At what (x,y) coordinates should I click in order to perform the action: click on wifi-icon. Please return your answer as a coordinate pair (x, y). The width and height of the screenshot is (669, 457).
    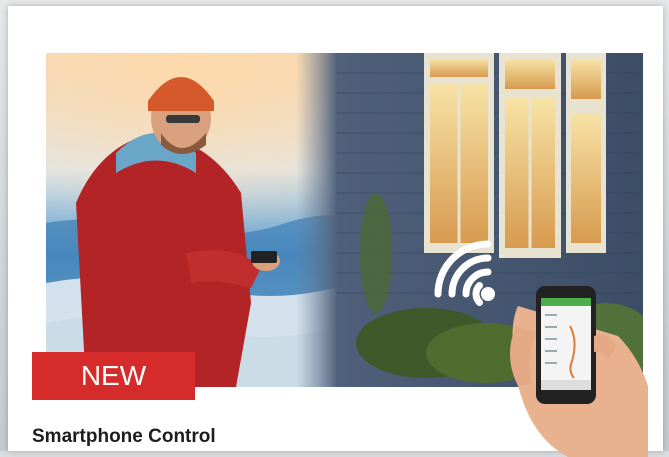
    Looking at the image, I should click on (464, 273).